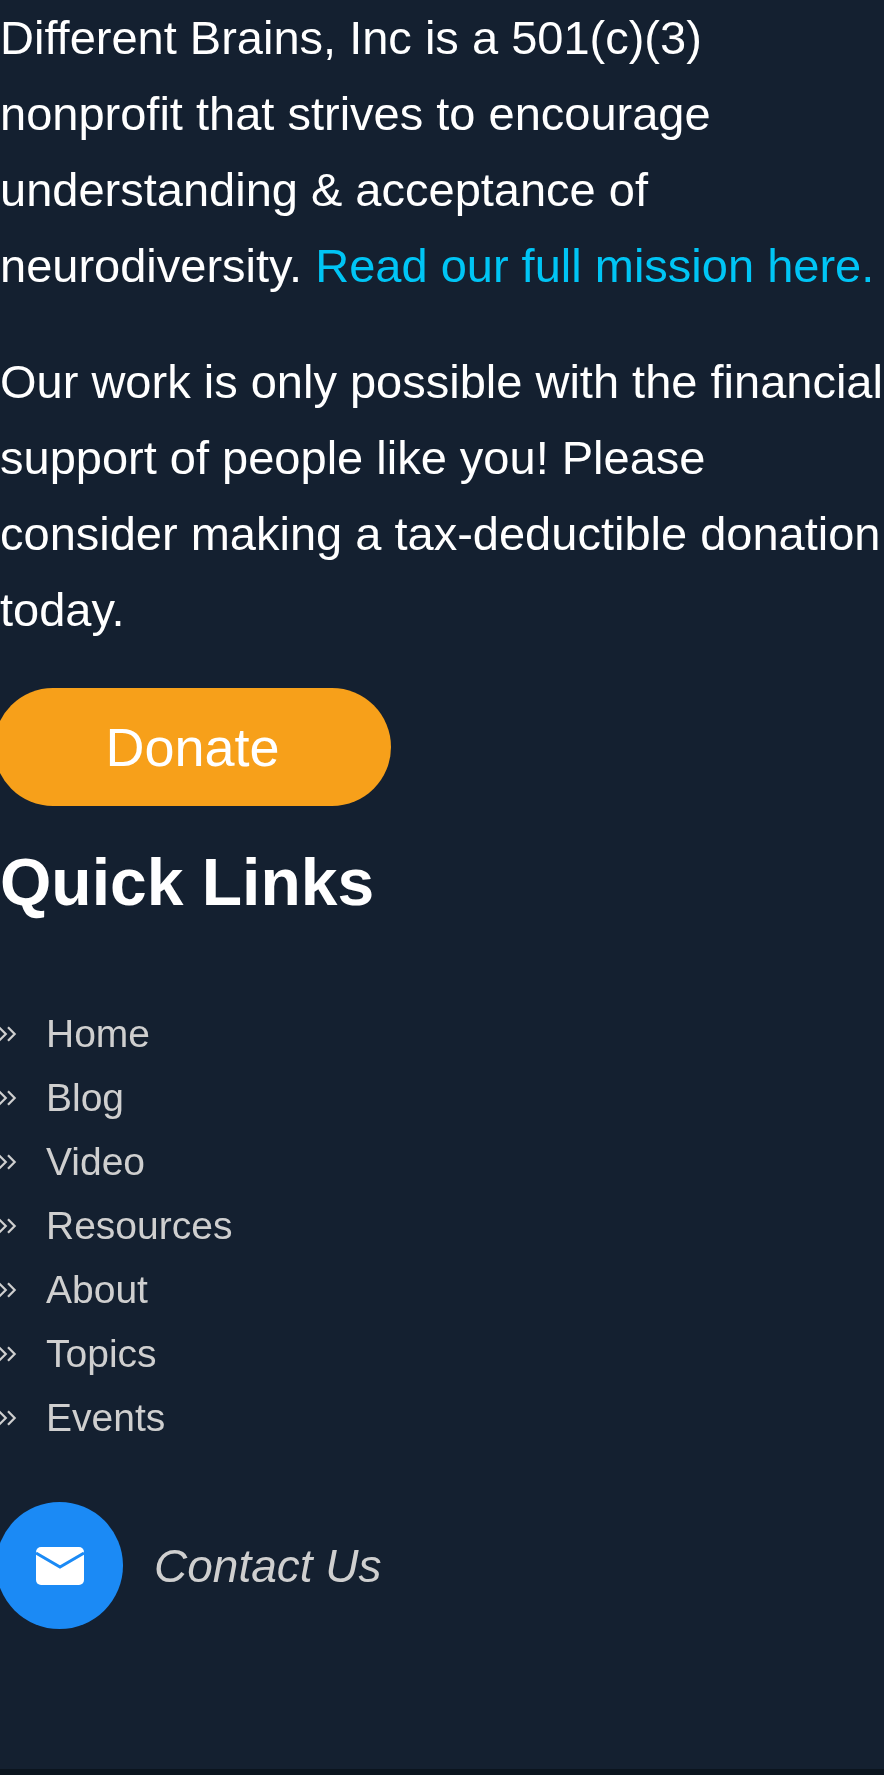 This screenshot has width=884, height=1775. What do you see at coordinates (106, 1418) in the screenshot?
I see `quick-link: Events` at bounding box center [106, 1418].